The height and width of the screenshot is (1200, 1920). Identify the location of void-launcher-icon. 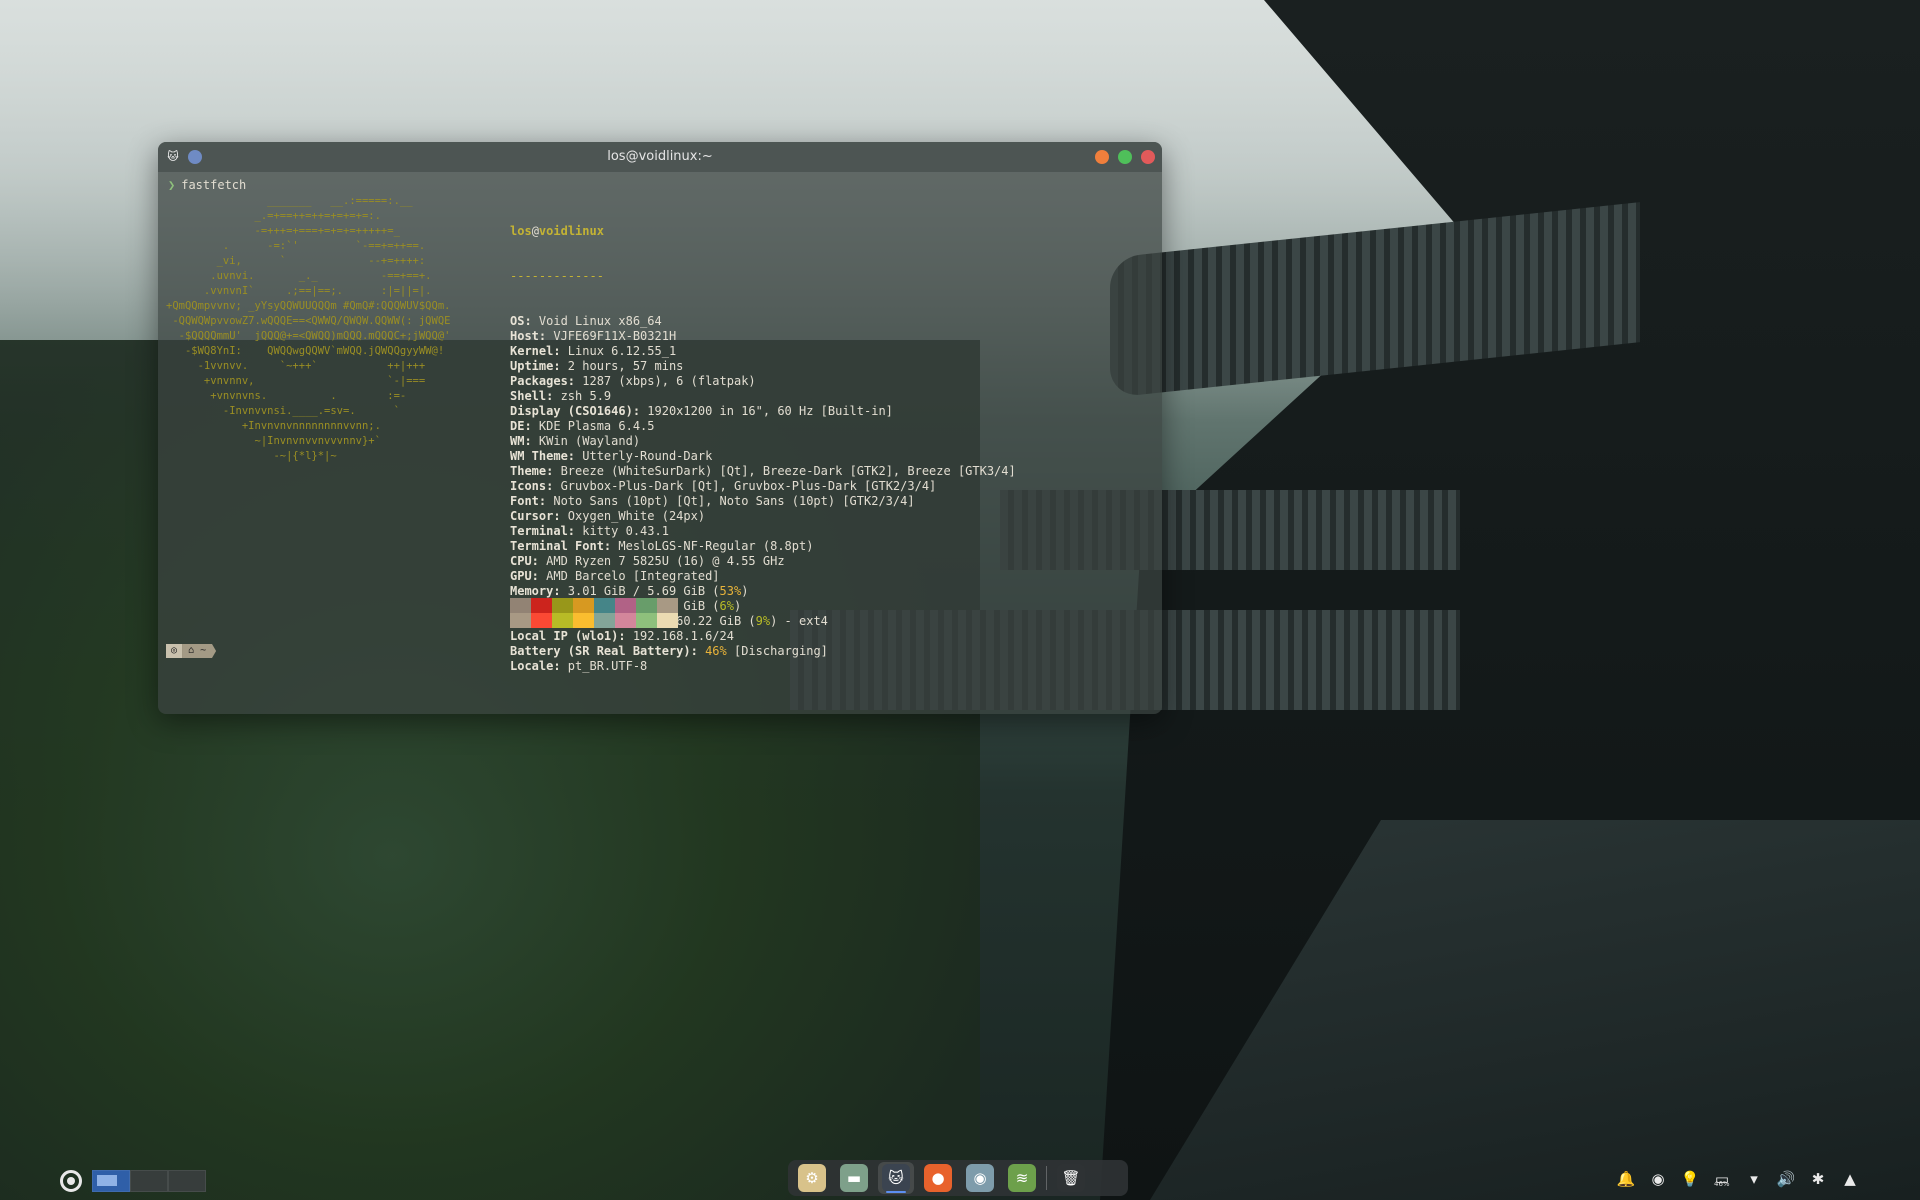
(71, 1181).